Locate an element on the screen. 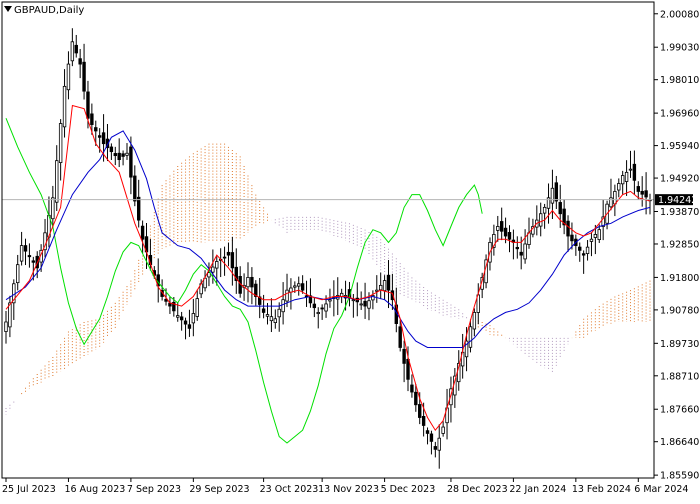 The image size is (700, 504). y-tick-label: 1.91800 is located at coordinates (679, 278).